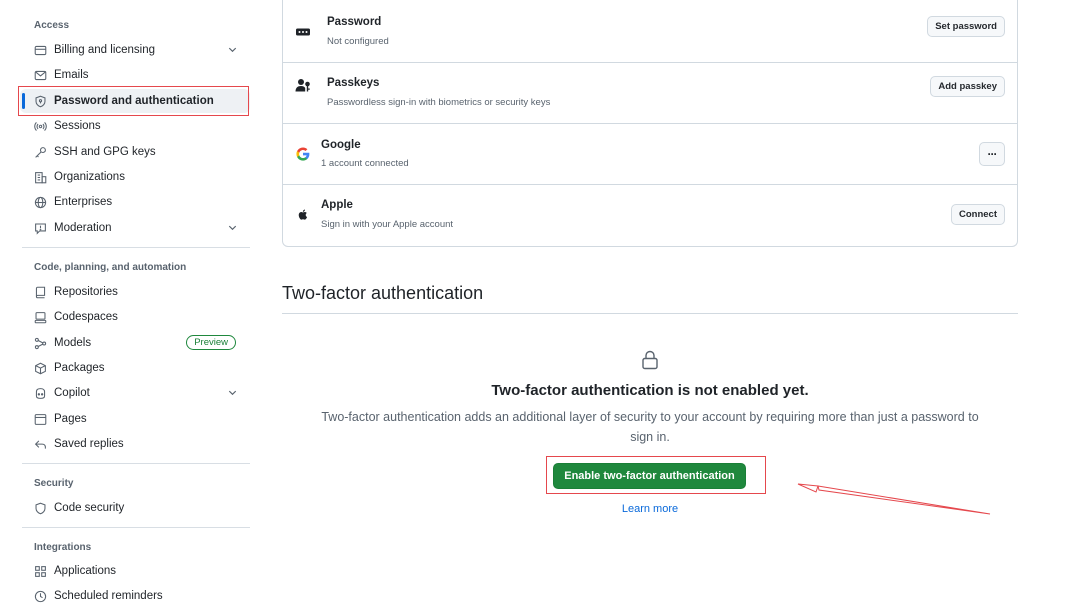 The width and height of the screenshot is (1080, 616). What do you see at coordinates (135, 419) in the screenshot?
I see `sidebar-item-pages: Pages` at bounding box center [135, 419].